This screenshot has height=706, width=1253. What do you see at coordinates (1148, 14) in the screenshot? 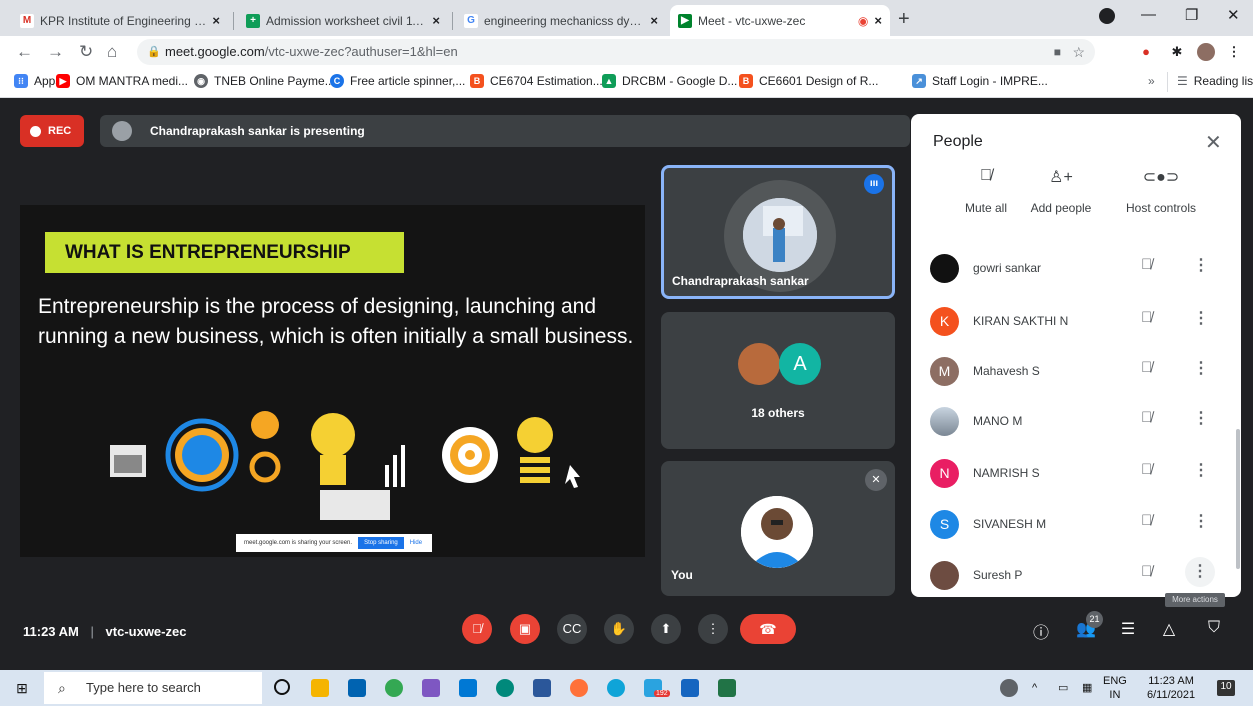
I see `minimize-icon: —` at bounding box center [1148, 14].